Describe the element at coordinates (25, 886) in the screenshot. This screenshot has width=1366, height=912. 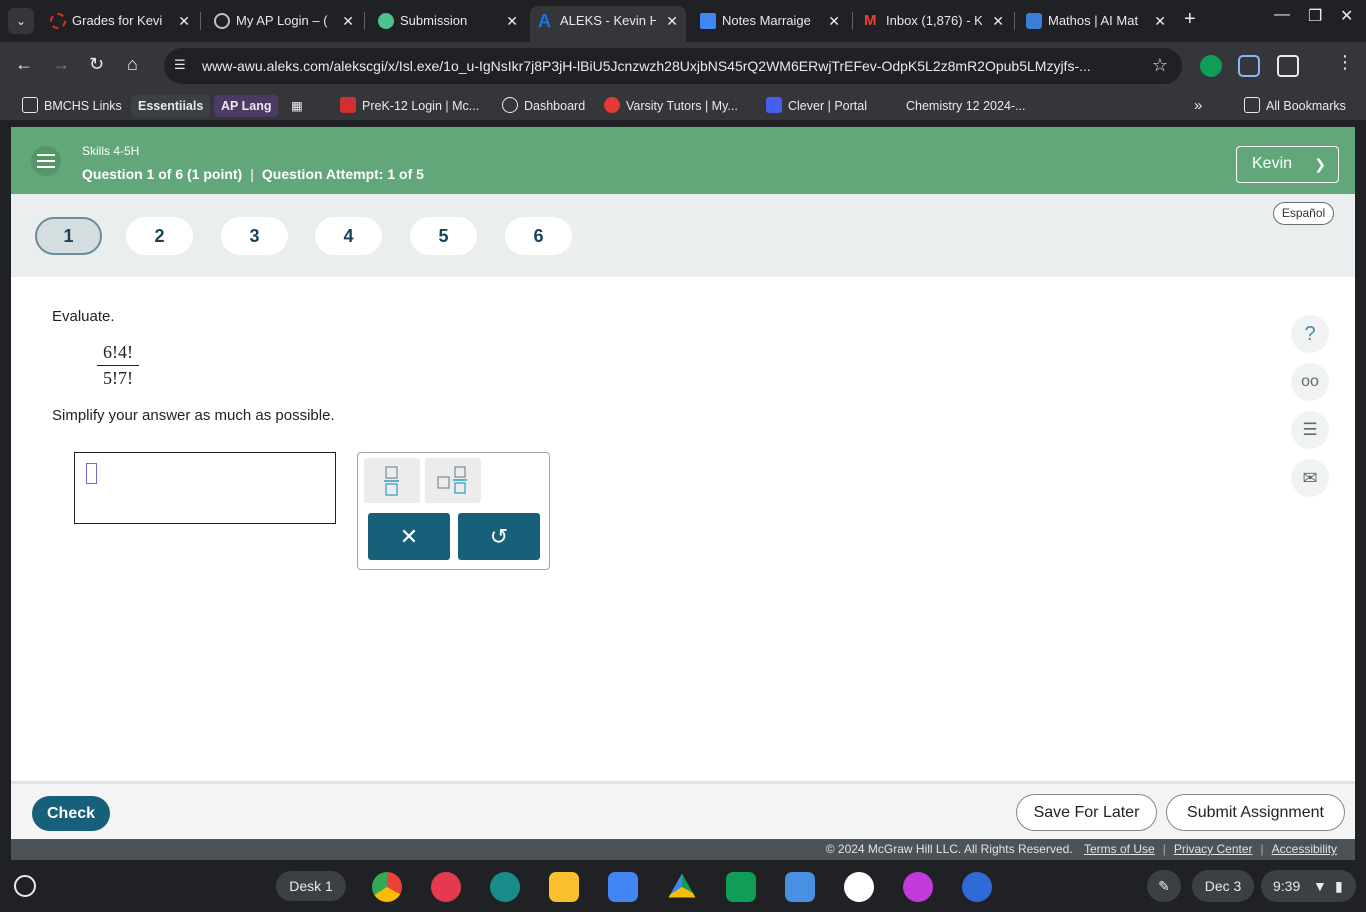
I see `launcher-icon` at that location.